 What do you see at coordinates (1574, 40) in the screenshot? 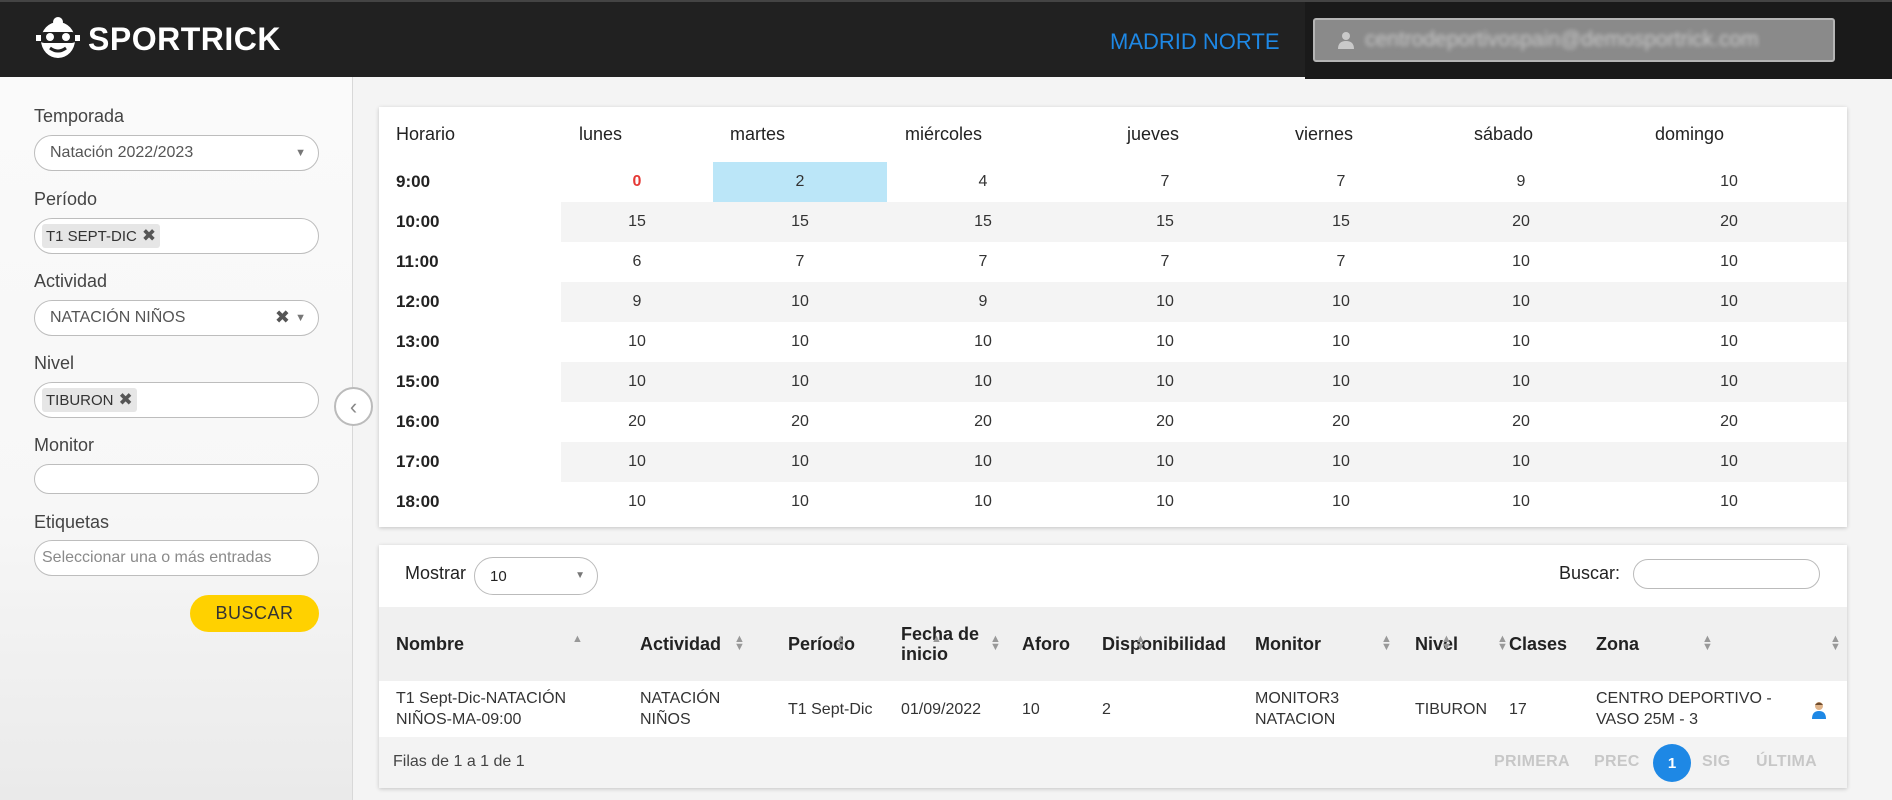
I see `user-menu: centrodeportivospain@demosportrick.com` at bounding box center [1574, 40].